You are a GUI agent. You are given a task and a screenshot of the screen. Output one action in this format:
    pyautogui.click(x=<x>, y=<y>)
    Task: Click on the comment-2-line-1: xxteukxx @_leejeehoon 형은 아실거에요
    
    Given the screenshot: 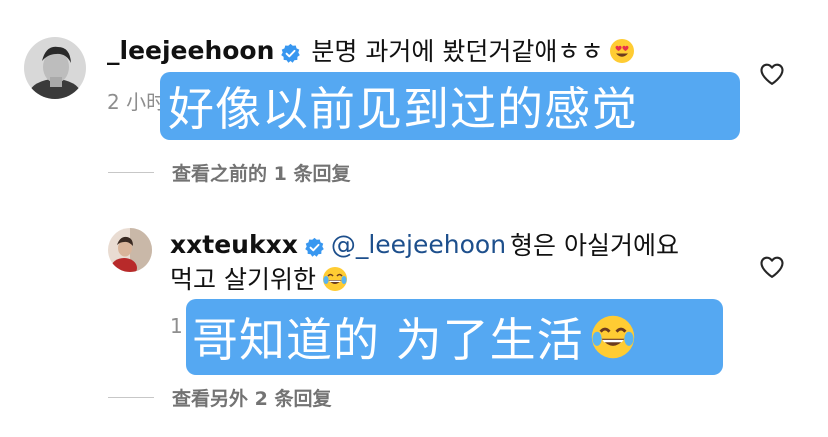 What is the action you would take?
    pyautogui.click(x=424, y=244)
    